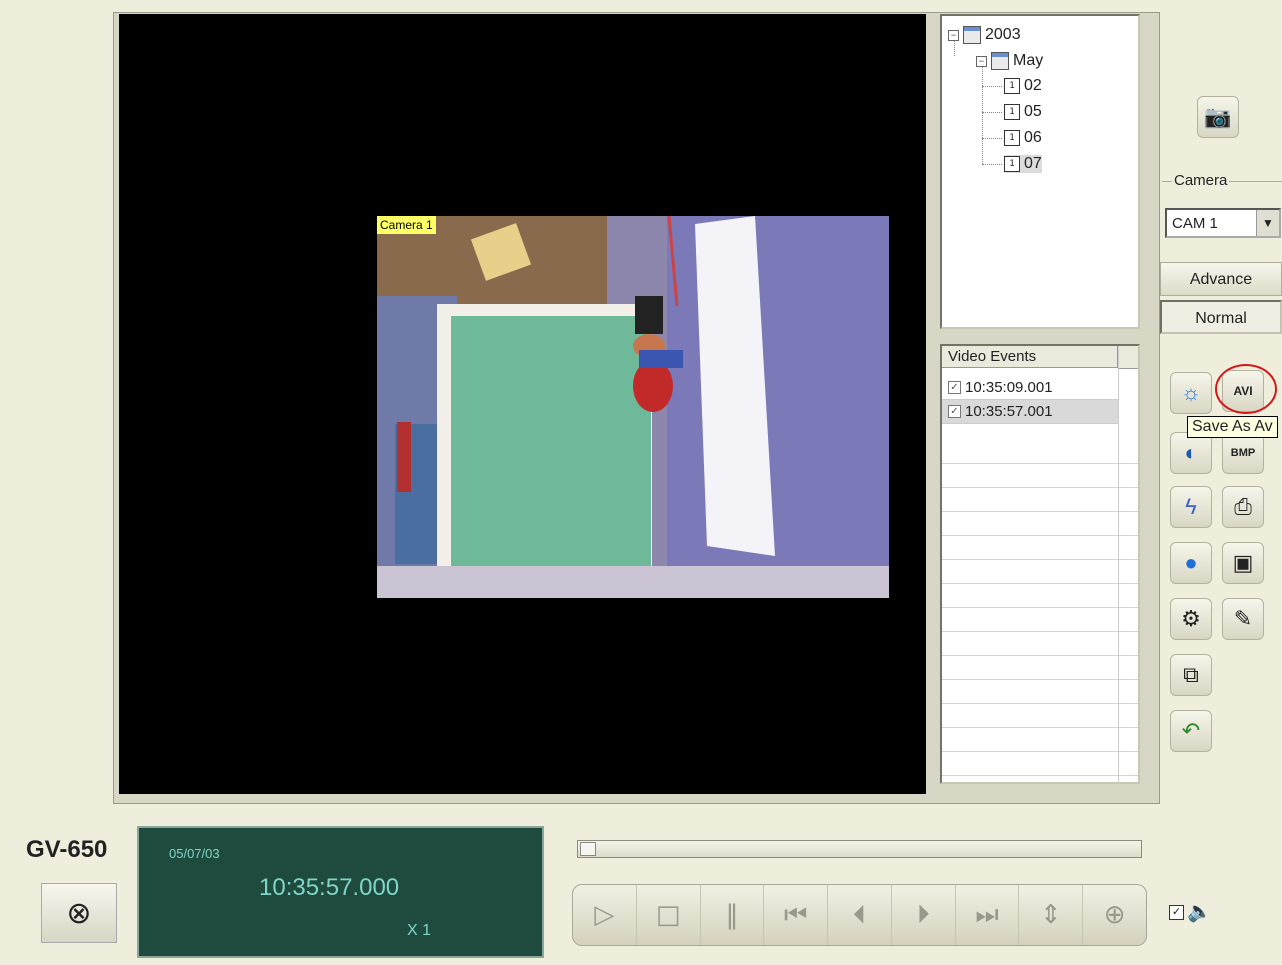 The height and width of the screenshot is (965, 1282). What do you see at coordinates (1009, 61) in the screenshot?
I see `tree-node-month: − May` at bounding box center [1009, 61].